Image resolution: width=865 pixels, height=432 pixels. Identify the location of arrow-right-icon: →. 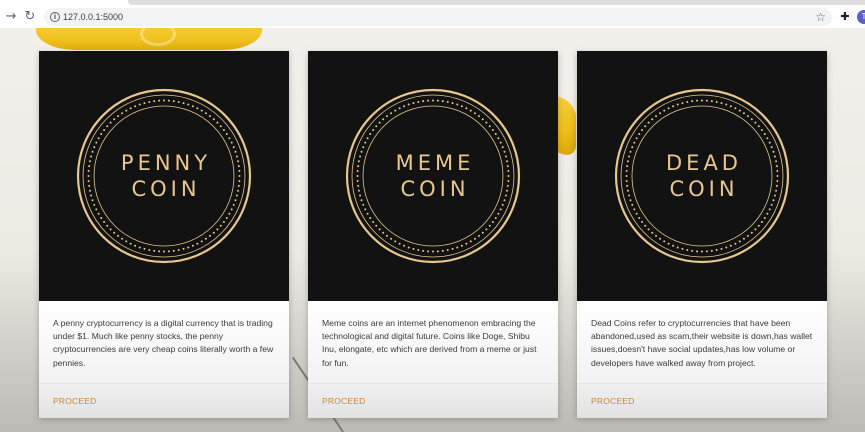
(11, 17).